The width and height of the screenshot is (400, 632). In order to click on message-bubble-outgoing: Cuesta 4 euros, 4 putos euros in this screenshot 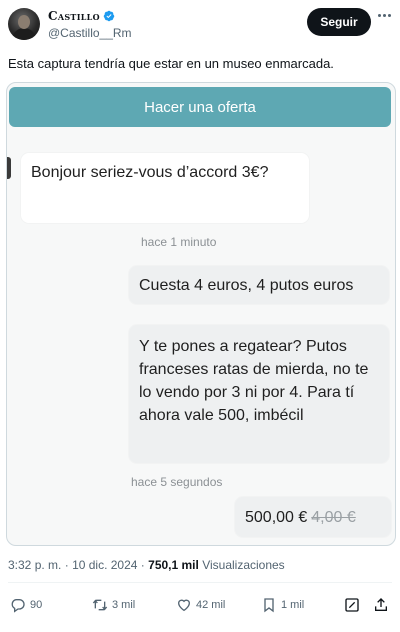, I will do `click(259, 285)`.